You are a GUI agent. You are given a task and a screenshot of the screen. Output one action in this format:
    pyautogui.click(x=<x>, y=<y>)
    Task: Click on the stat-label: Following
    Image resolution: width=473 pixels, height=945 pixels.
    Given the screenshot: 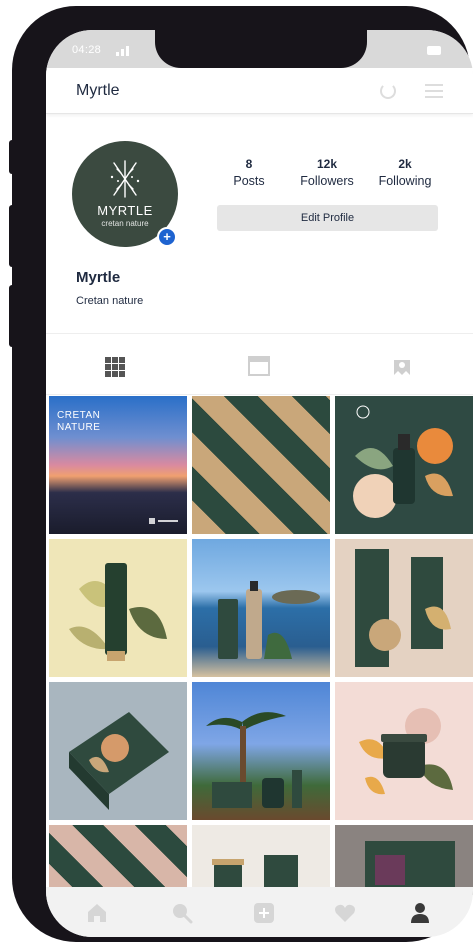 What is the action you would take?
    pyautogui.click(x=405, y=181)
    